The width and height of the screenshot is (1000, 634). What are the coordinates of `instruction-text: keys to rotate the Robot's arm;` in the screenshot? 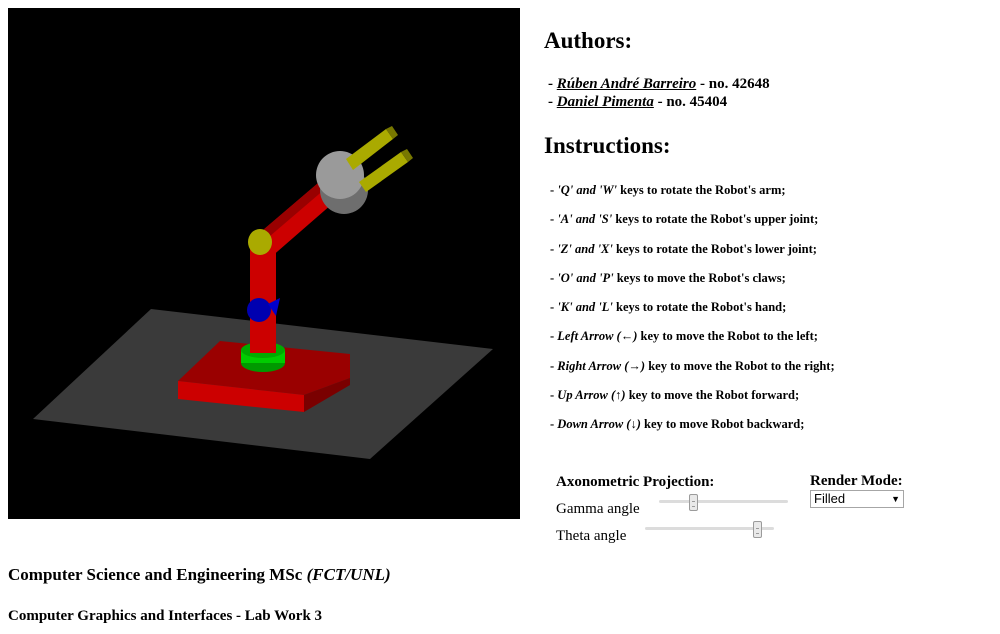 It's located at (703, 190).